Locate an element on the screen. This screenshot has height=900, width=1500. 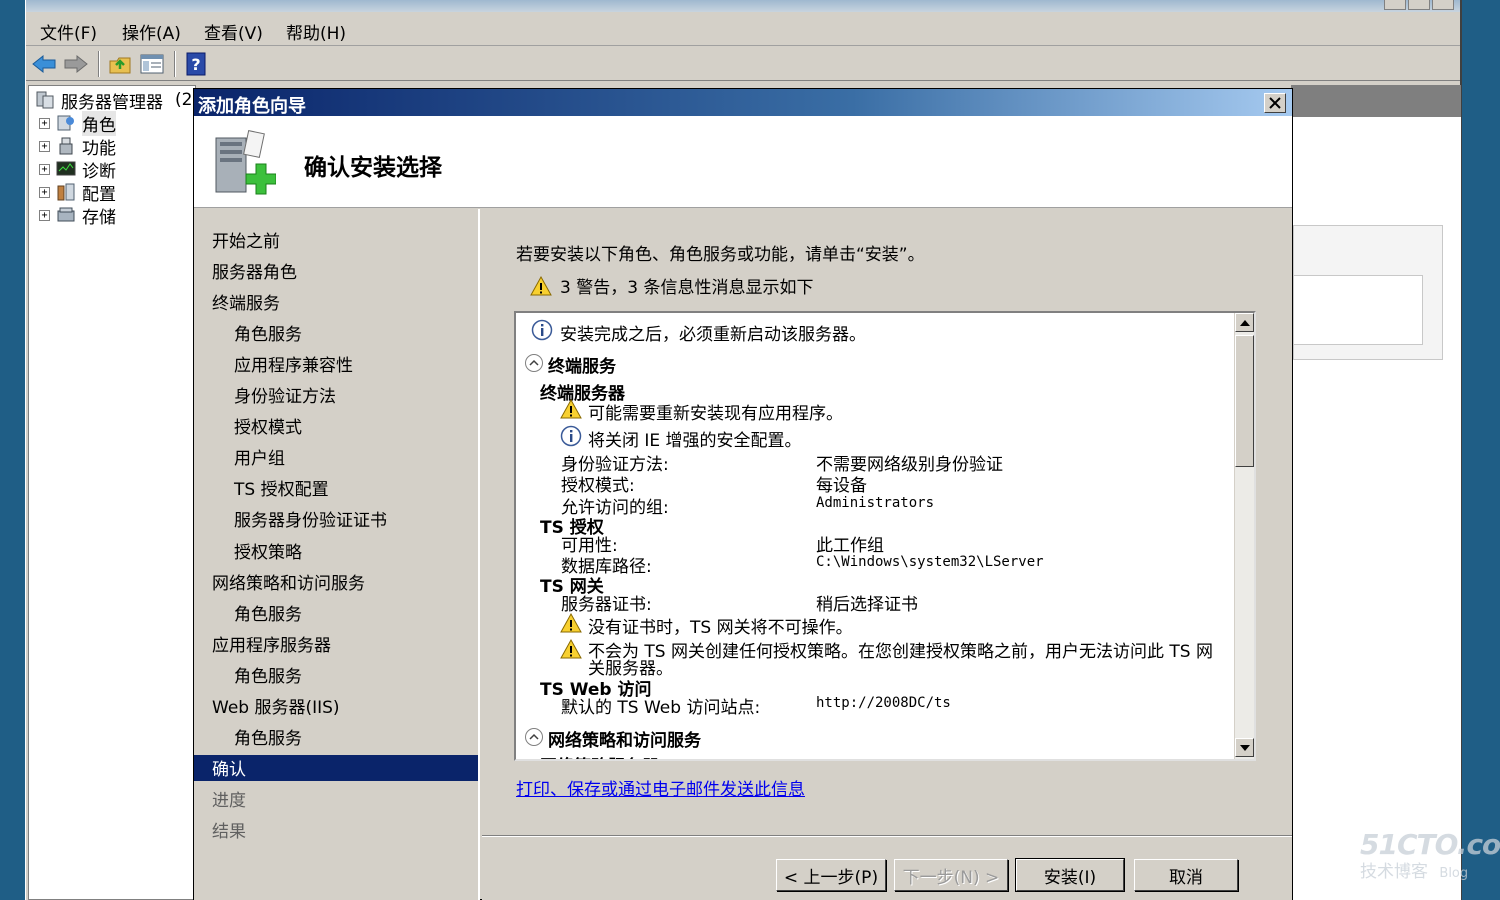
menu-view: 查看(V) is located at coordinates (233, 31).